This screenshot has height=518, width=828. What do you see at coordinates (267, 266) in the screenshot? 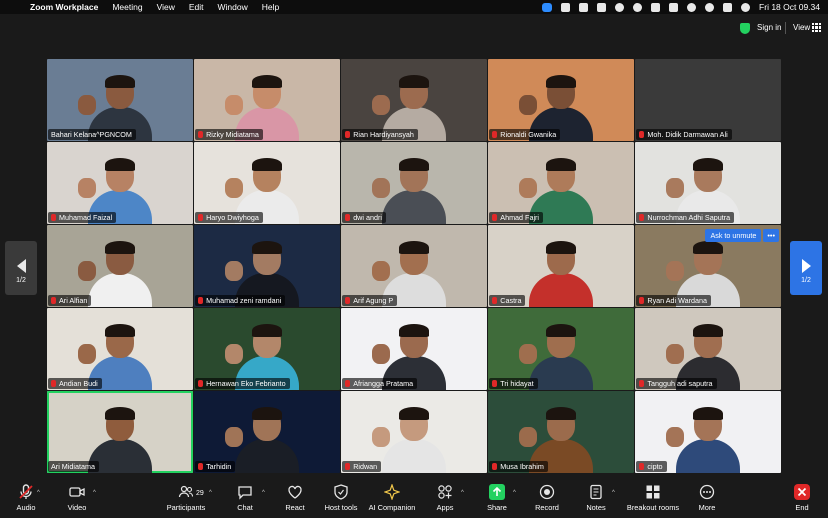
I see `participant-tile: Muhamad zeni ramdani` at bounding box center [267, 266].